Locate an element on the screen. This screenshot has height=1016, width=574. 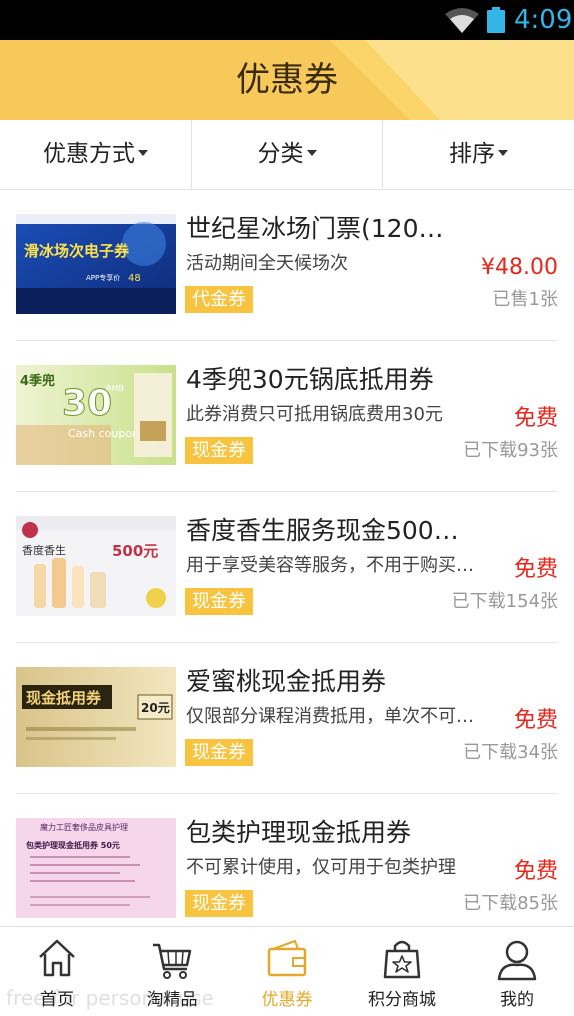
coupon-image: 滑冰场次电子券 APP专享价 48 is located at coordinates (96, 264).